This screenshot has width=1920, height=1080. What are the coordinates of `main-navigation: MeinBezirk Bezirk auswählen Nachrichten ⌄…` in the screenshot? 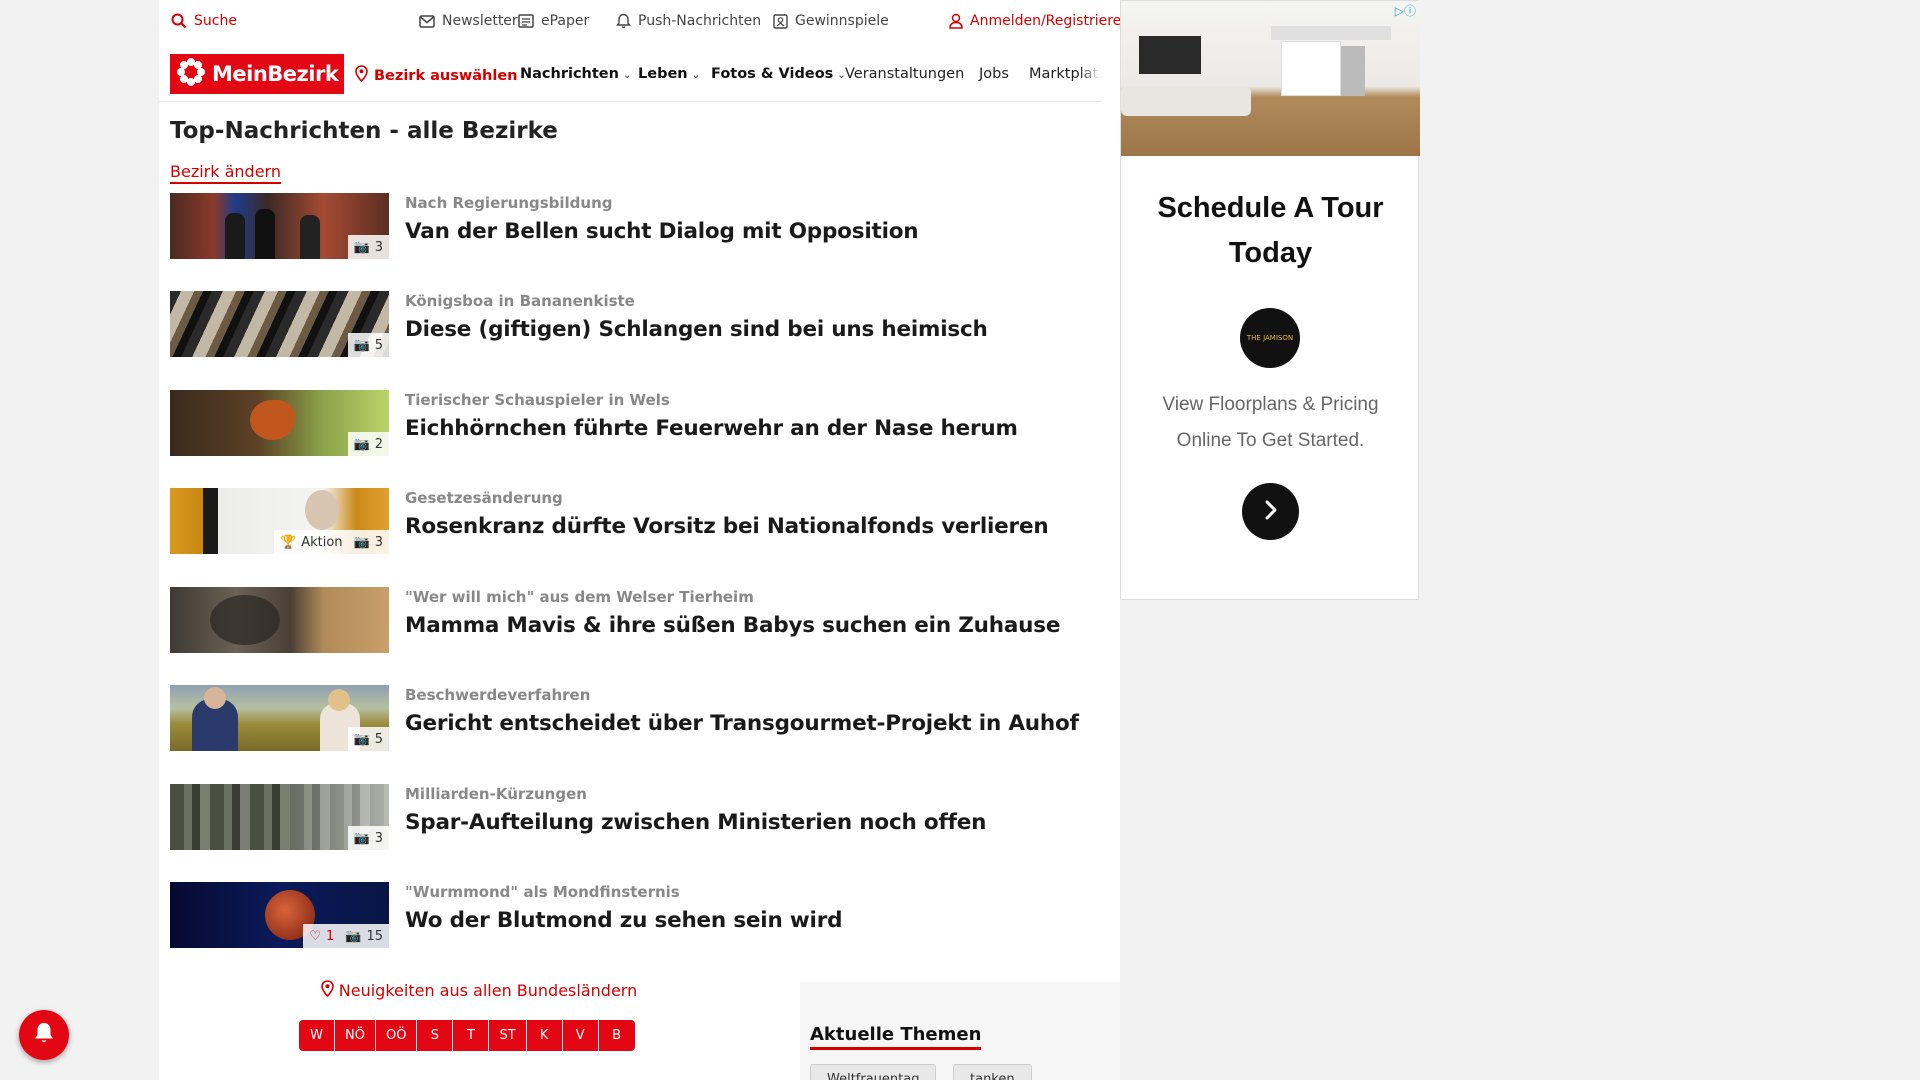 It's located at (630, 76).